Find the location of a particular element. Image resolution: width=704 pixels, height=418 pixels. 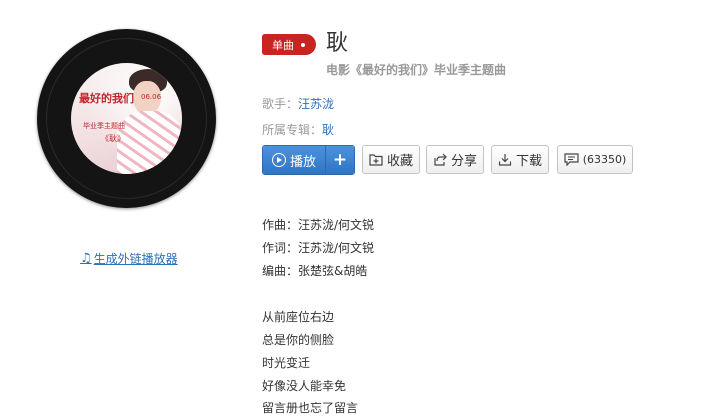

singer-row: 歌手：汪苏泷 is located at coordinates (298, 103).